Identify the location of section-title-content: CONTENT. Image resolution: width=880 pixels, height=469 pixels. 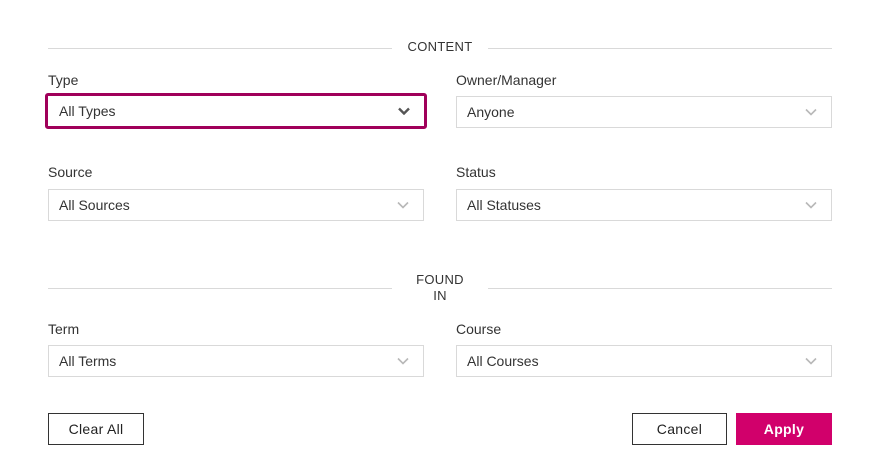
(440, 46).